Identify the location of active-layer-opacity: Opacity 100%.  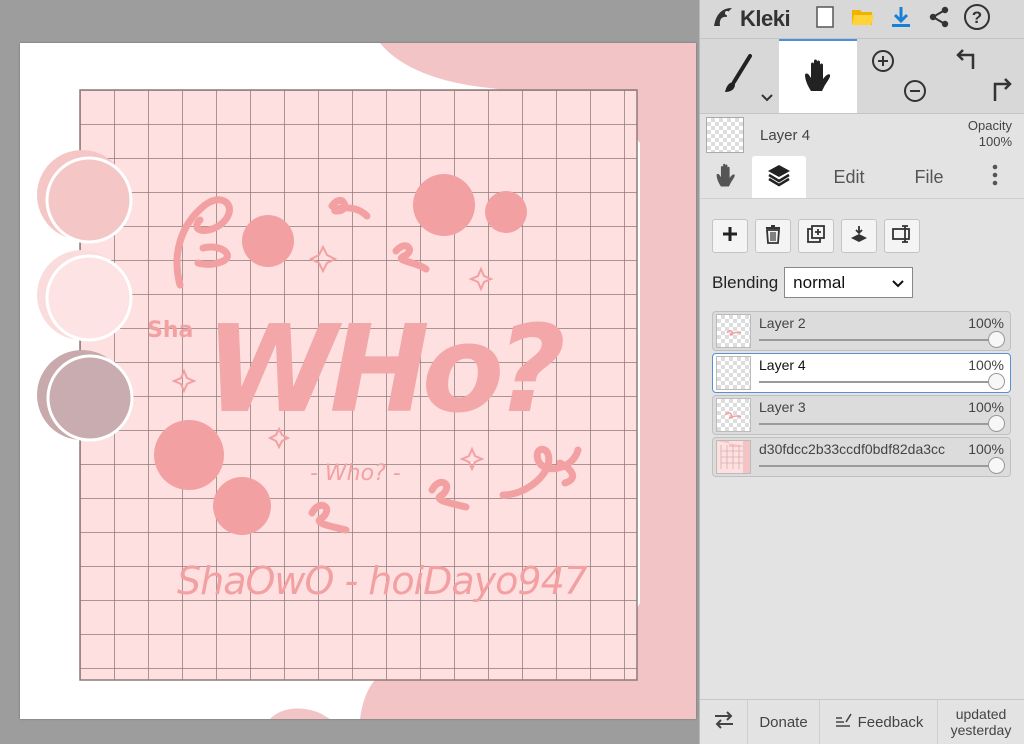
(990, 134).